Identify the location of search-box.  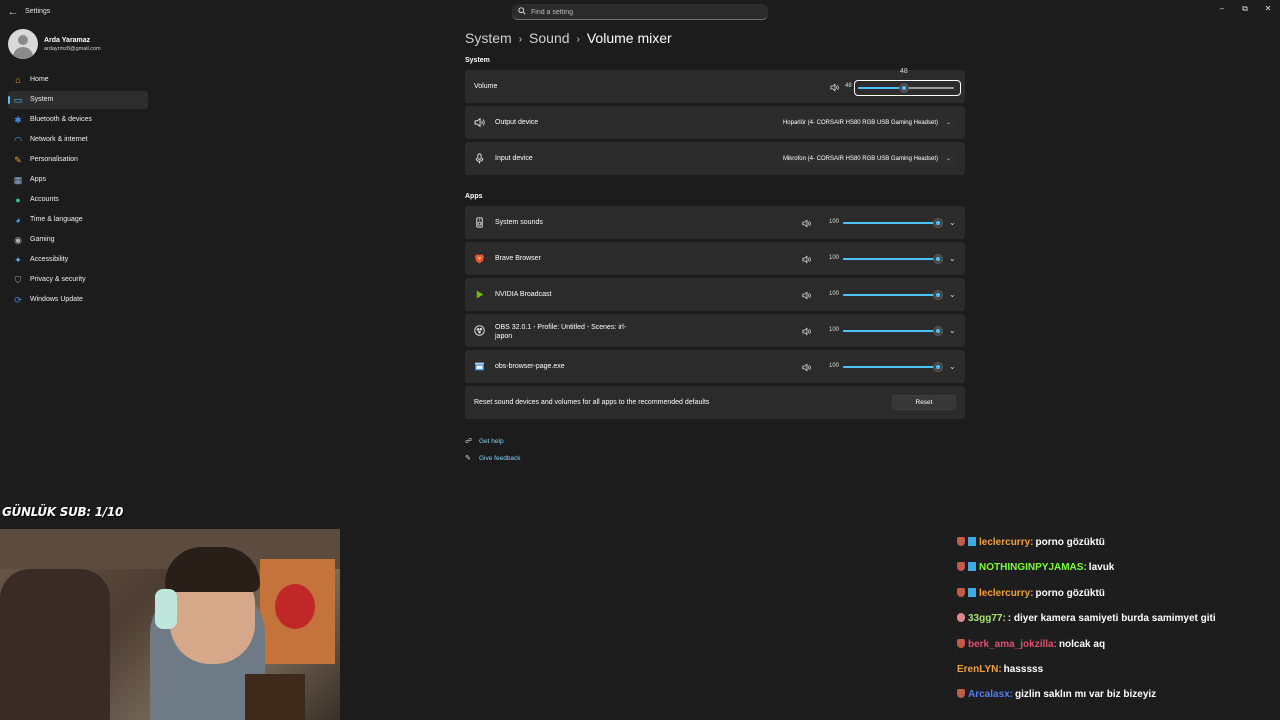
(640, 12).